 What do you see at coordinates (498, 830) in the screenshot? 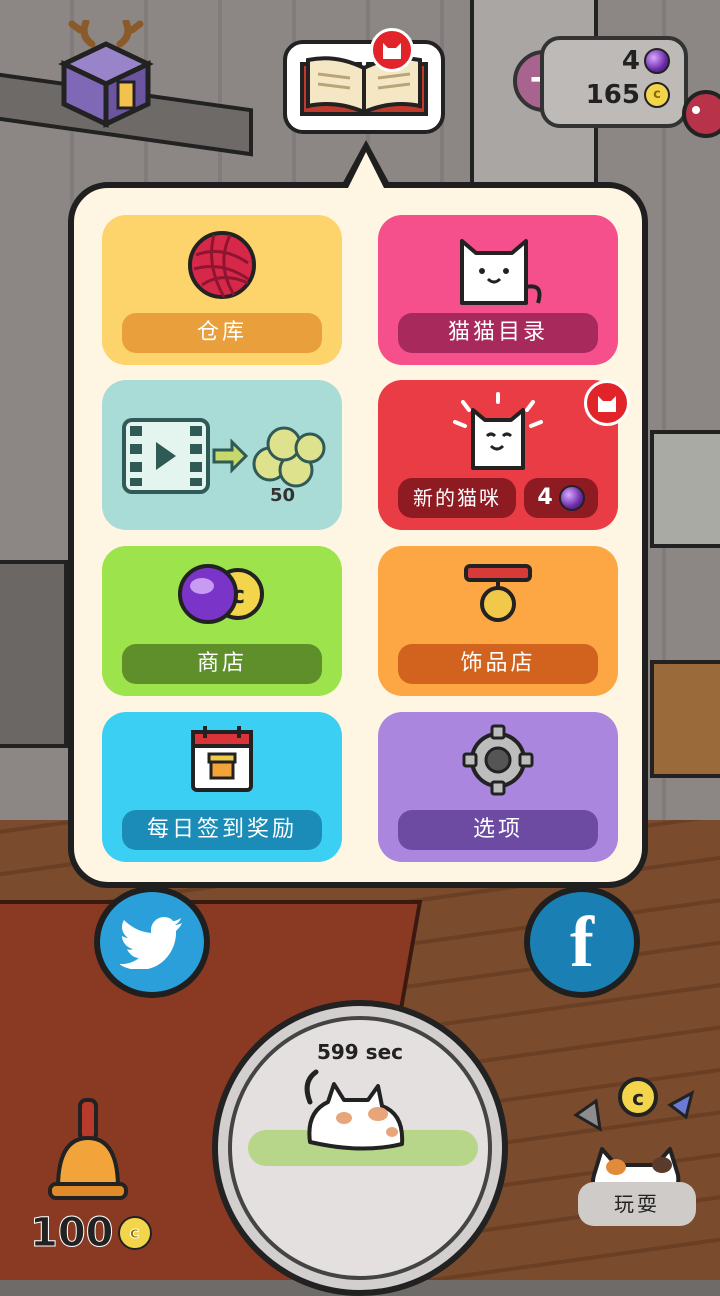
I see `options-label: 选项` at bounding box center [498, 830].